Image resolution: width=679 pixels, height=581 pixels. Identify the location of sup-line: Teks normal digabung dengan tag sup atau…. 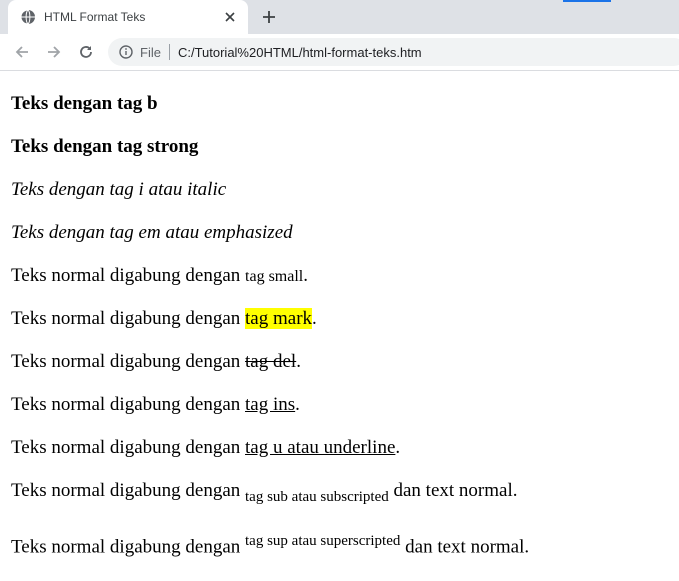
(270, 545).